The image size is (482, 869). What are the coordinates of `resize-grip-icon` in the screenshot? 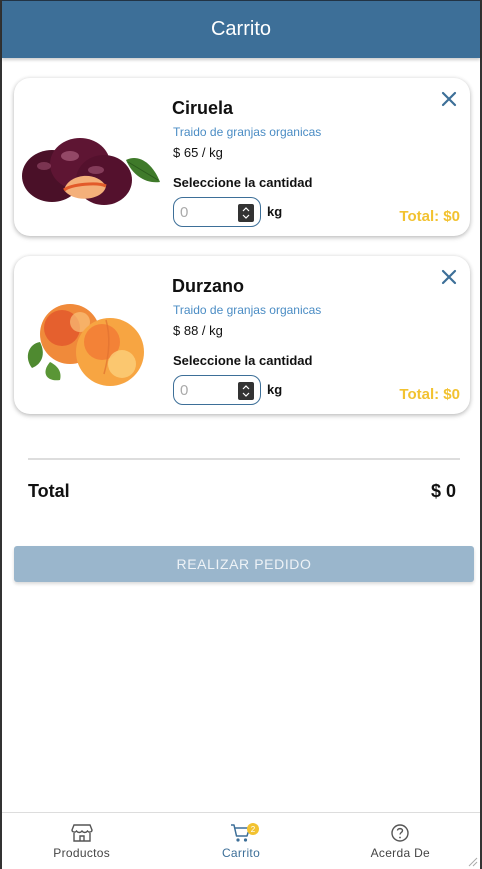 It's located at (472, 861).